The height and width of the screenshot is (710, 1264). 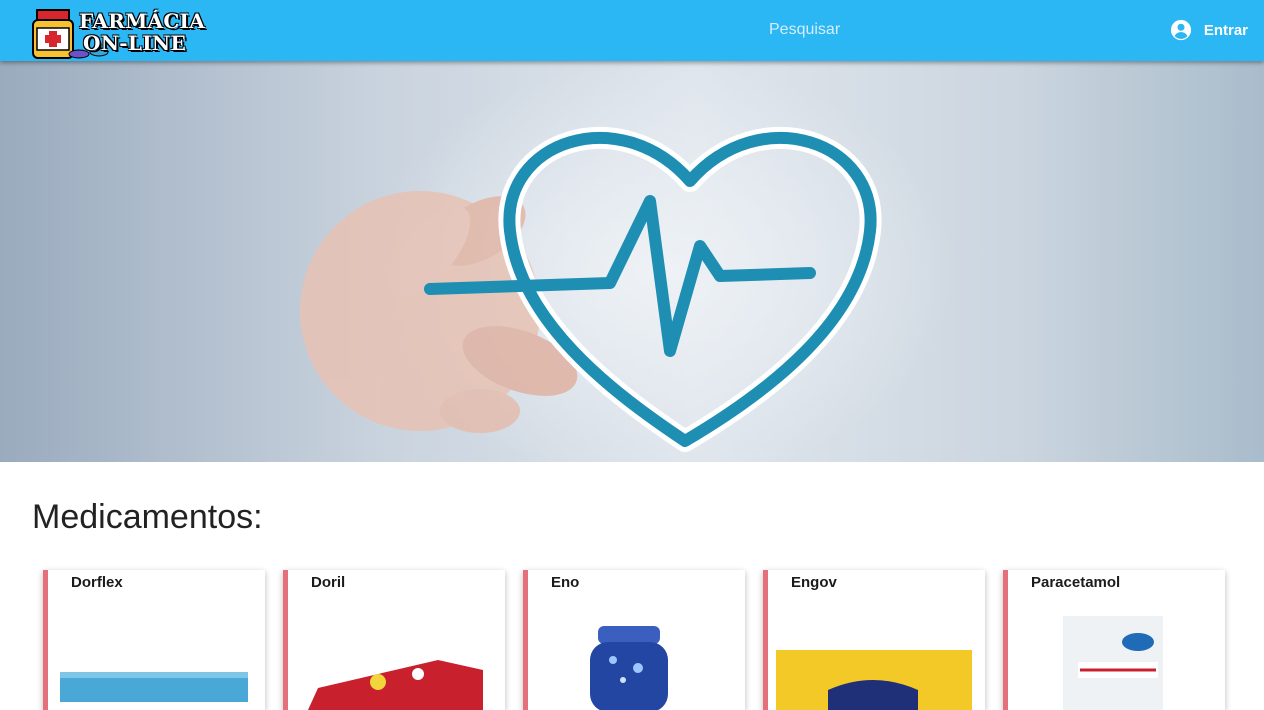 I want to click on pharmacy-logo: FARMÁCIA ON-LINE, so click(x=118, y=34).